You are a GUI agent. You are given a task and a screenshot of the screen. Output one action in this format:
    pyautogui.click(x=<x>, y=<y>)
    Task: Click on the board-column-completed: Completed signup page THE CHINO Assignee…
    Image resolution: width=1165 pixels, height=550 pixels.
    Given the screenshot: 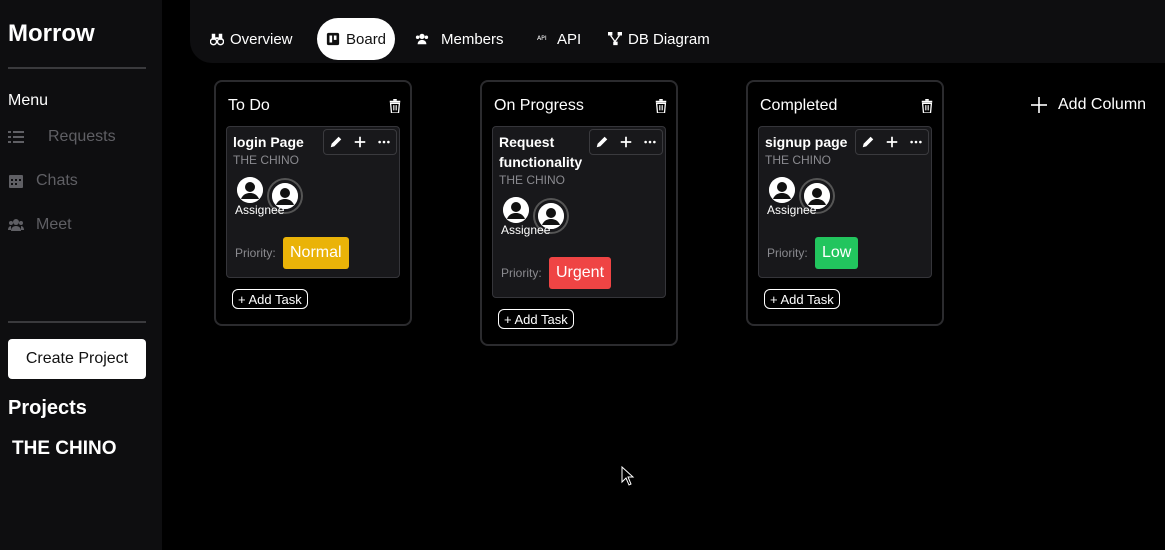 What is the action you would take?
    pyautogui.click(x=845, y=203)
    